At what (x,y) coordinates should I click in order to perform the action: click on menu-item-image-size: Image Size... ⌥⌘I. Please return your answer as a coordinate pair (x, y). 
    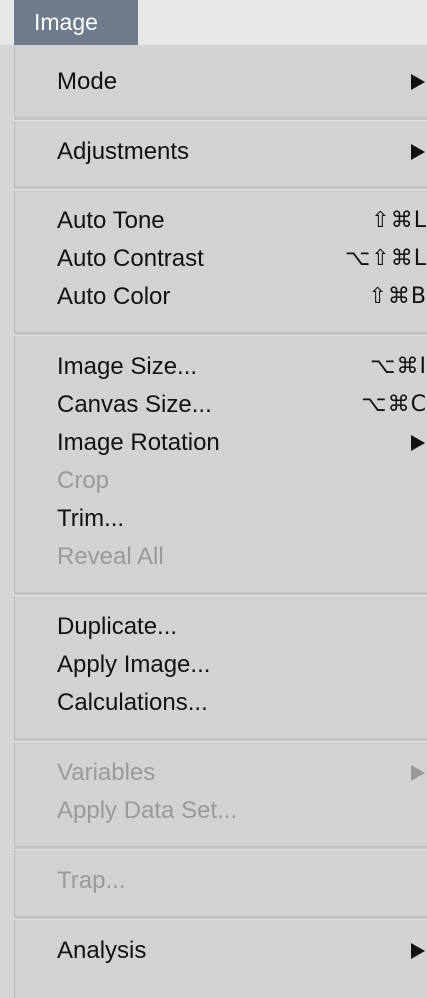
    Looking at the image, I should click on (220, 367).